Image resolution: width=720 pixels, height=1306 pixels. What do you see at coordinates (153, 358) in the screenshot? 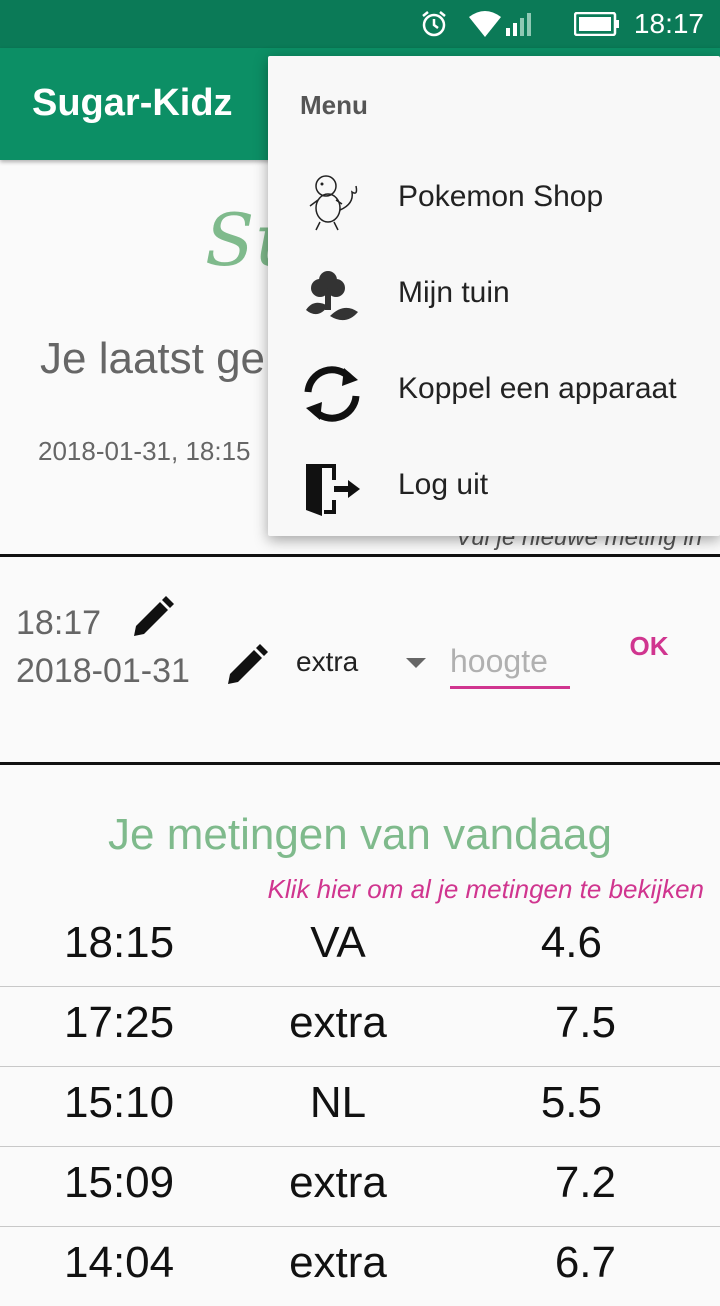
I see `last-measurement-heading: Je laatst ge` at bounding box center [153, 358].